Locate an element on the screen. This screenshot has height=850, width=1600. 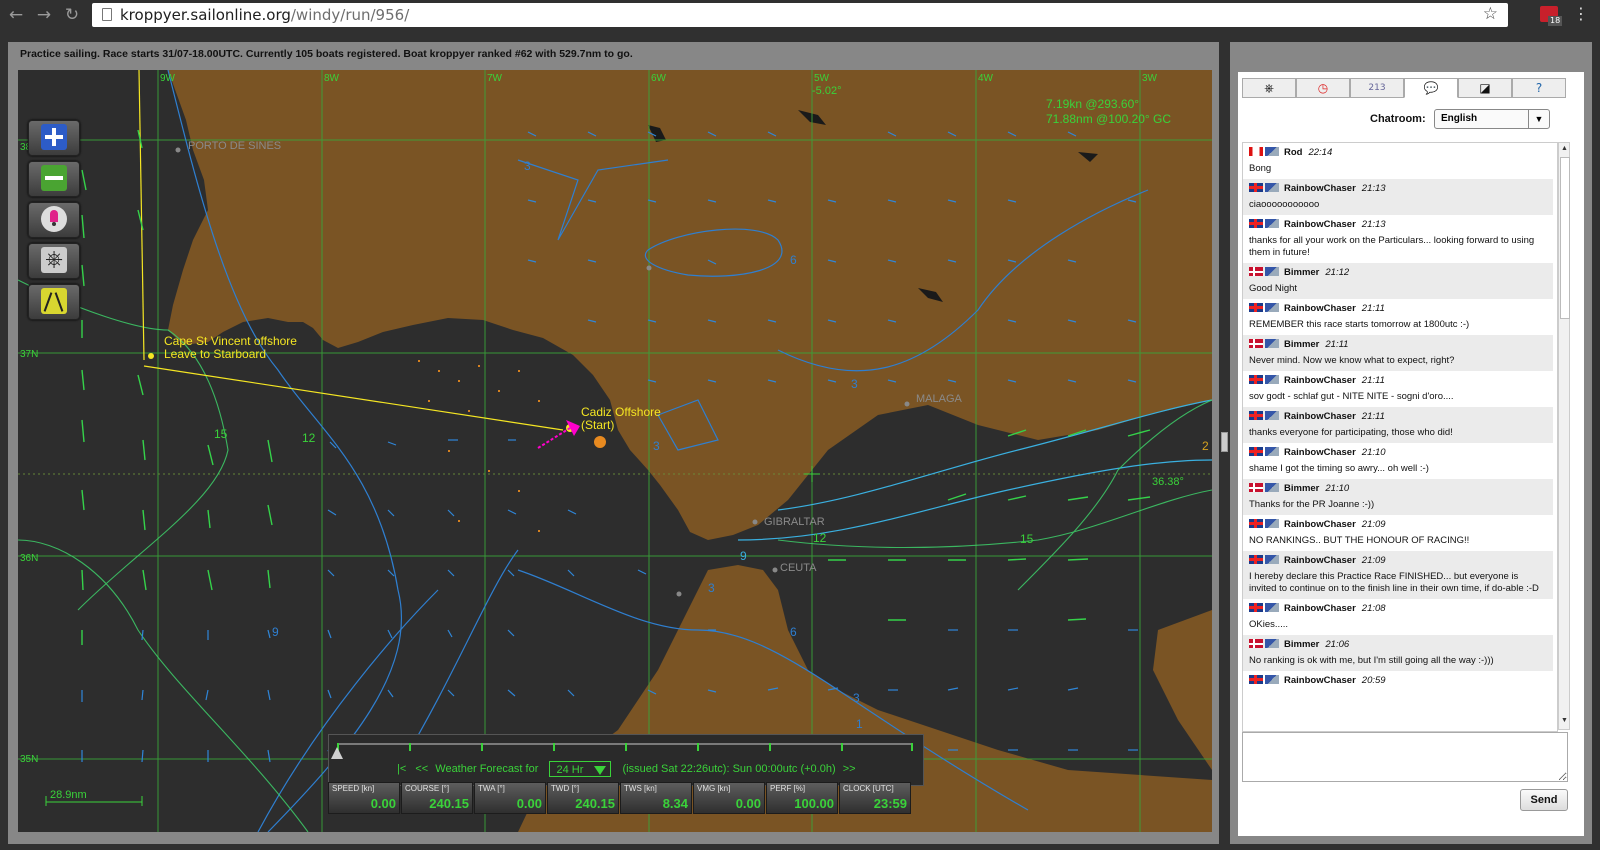
lon-label: 5W is located at coordinates (822, 78).